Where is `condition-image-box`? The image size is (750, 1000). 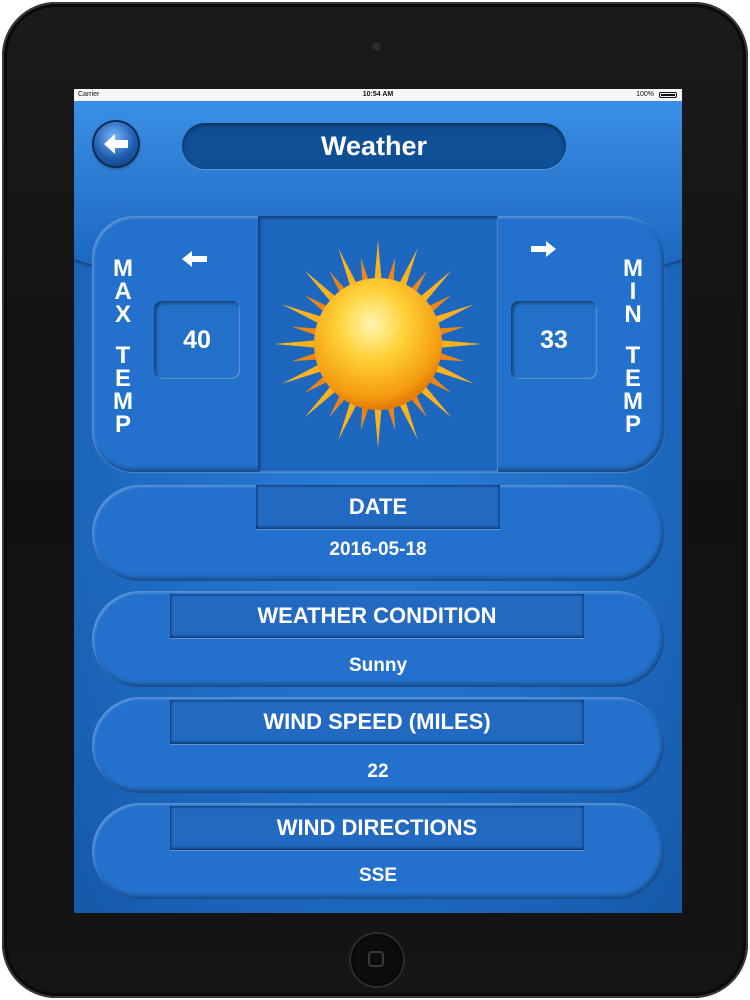 condition-image-box is located at coordinates (378, 344).